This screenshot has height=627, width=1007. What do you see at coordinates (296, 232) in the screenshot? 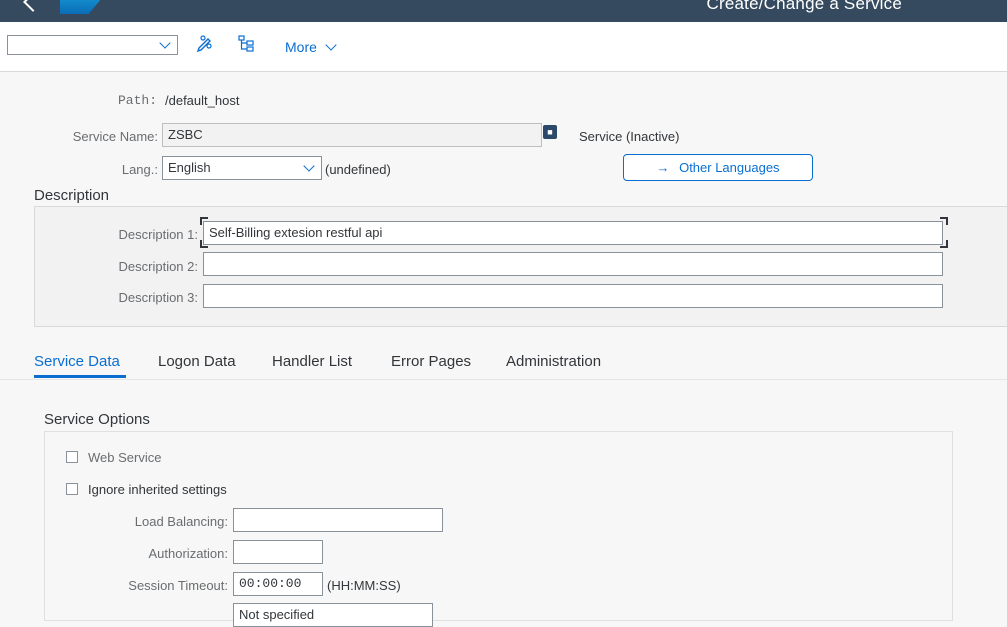
I see `description-1-value: Self-Billing extesion restful api` at bounding box center [296, 232].